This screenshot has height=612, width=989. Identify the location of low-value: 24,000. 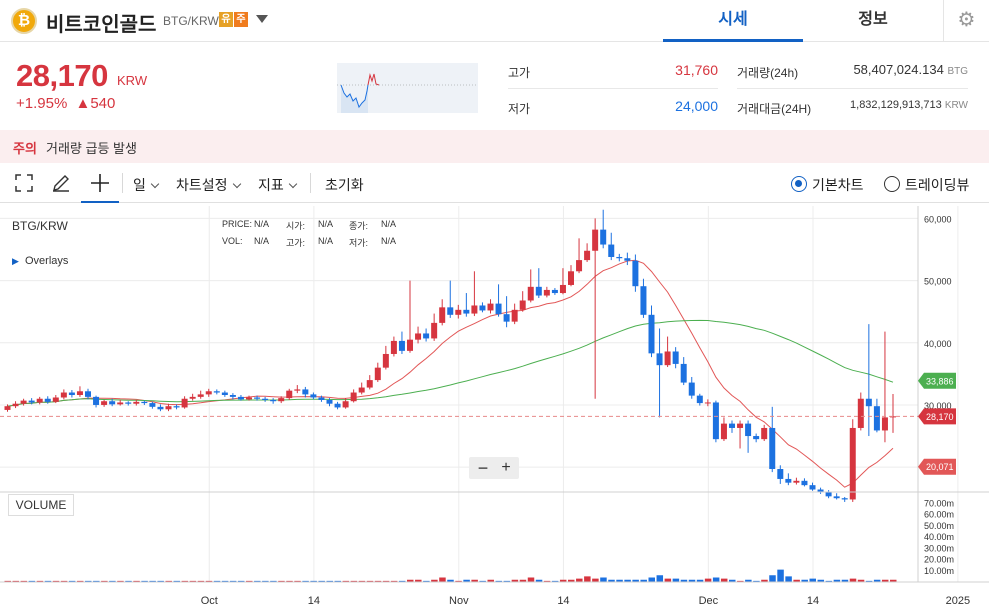
(696, 106).